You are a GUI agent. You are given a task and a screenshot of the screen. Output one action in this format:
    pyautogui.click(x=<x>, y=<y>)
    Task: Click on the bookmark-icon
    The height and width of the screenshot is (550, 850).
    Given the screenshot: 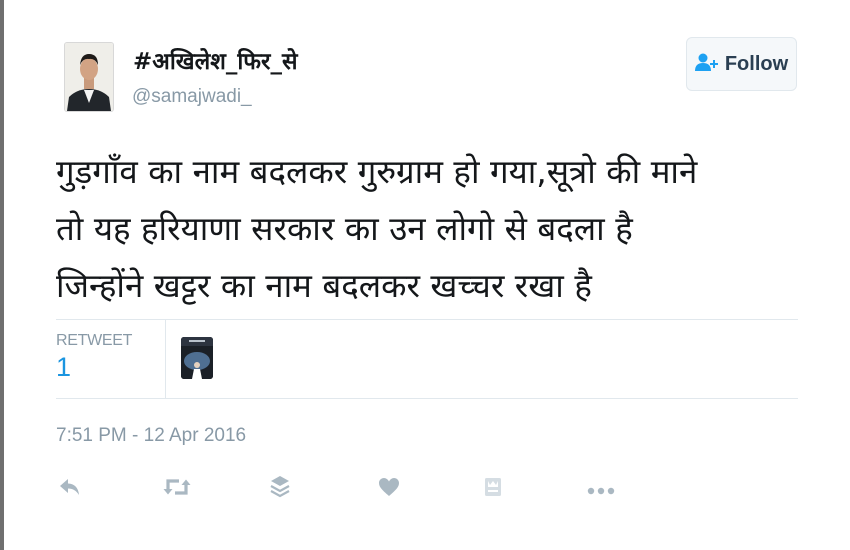 What is the action you would take?
    pyautogui.click(x=493, y=489)
    